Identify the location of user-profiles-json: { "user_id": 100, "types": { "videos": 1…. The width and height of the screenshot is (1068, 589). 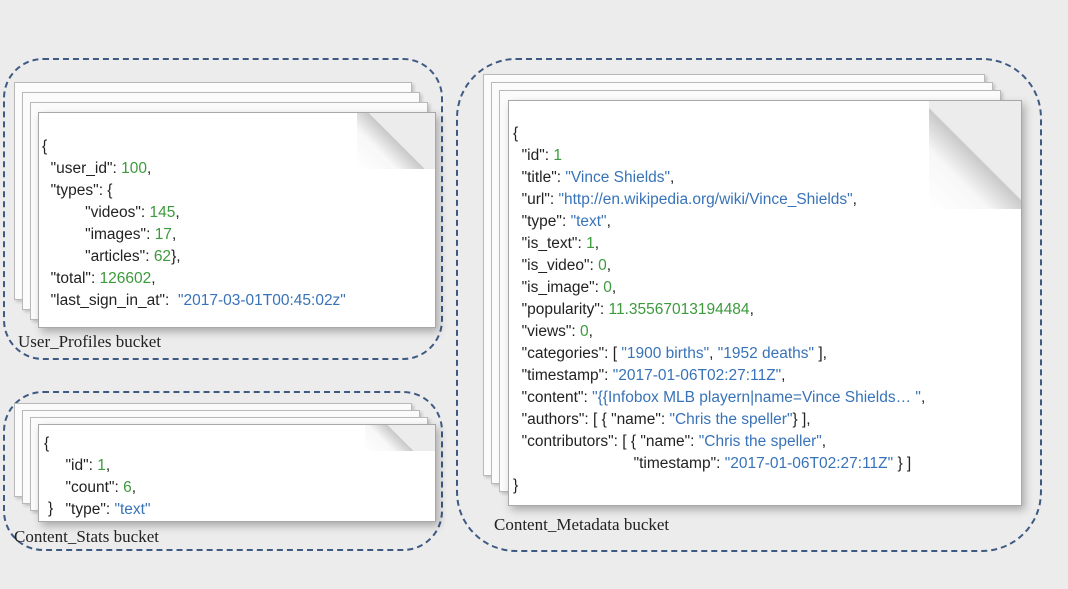
(194, 223).